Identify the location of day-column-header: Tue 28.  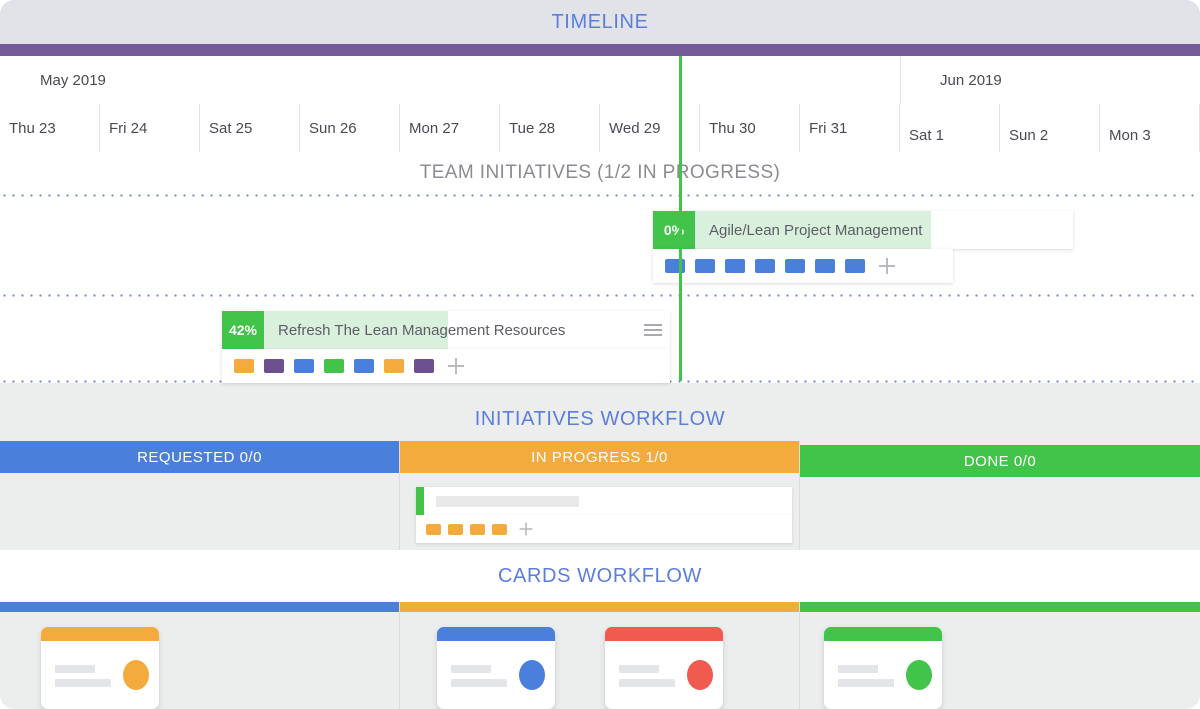
(550, 128).